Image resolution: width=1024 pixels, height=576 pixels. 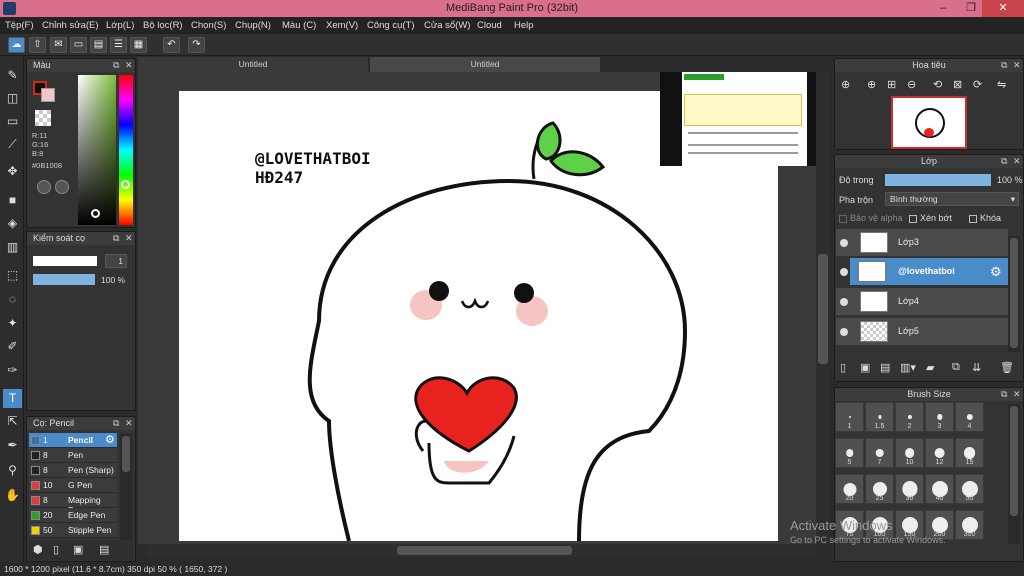 What do you see at coordinates (891, 84) in the screenshot?
I see `fit-window-icon: ⊞` at bounding box center [891, 84].